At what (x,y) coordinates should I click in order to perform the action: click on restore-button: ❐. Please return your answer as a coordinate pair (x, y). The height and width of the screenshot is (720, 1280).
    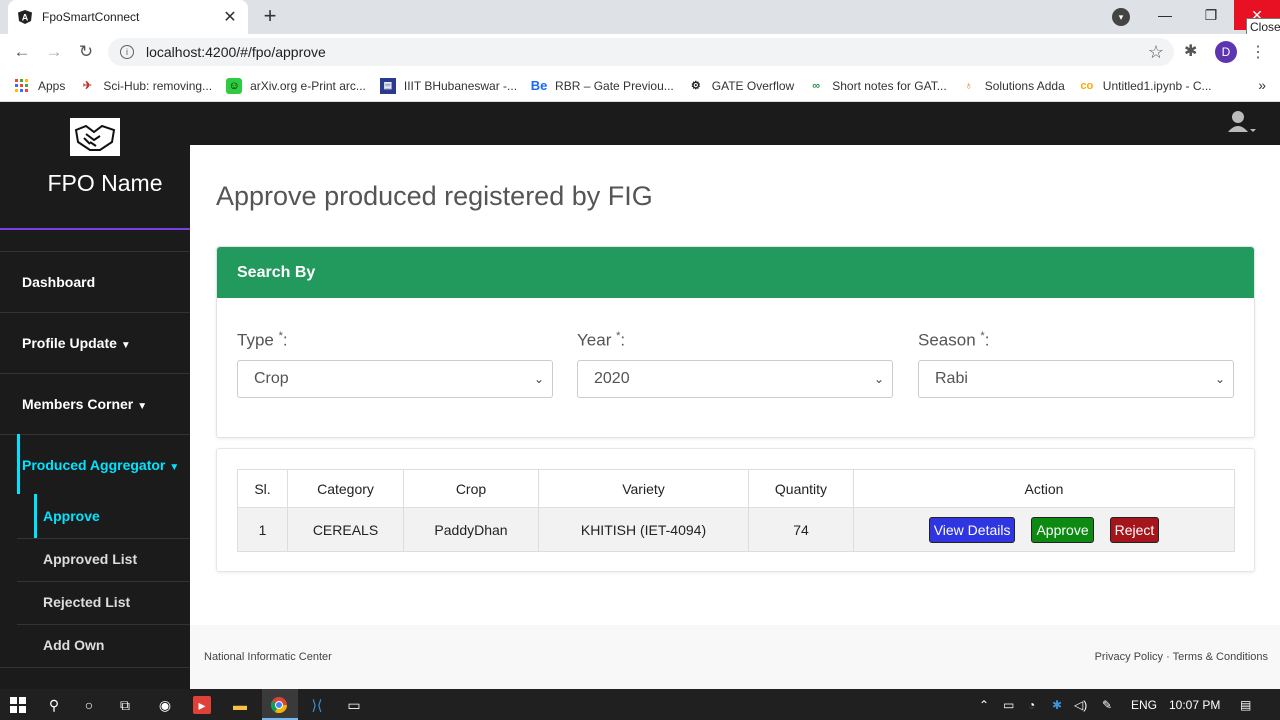
    Looking at the image, I should click on (1211, 15).